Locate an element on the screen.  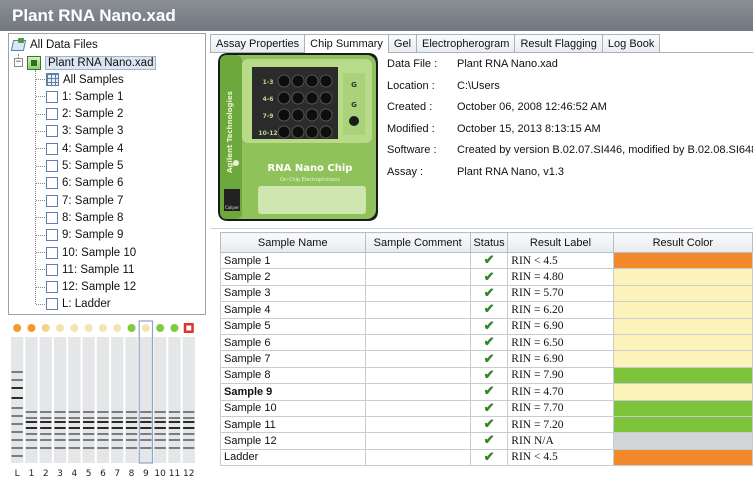
sample-comment-cell is located at coordinates (417, 277).